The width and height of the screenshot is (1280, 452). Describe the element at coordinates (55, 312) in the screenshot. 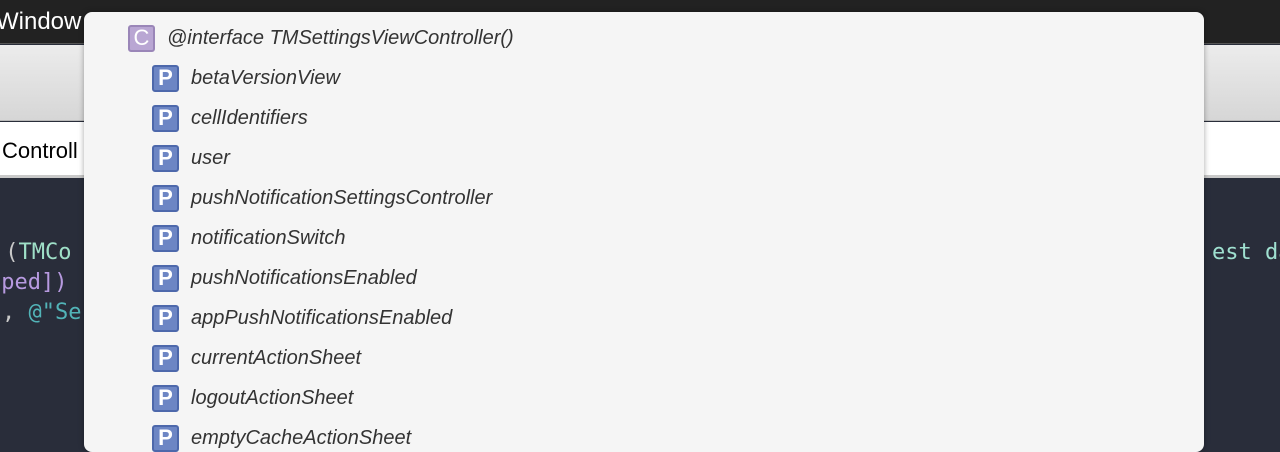

I see `code-text: @"Se` at that location.